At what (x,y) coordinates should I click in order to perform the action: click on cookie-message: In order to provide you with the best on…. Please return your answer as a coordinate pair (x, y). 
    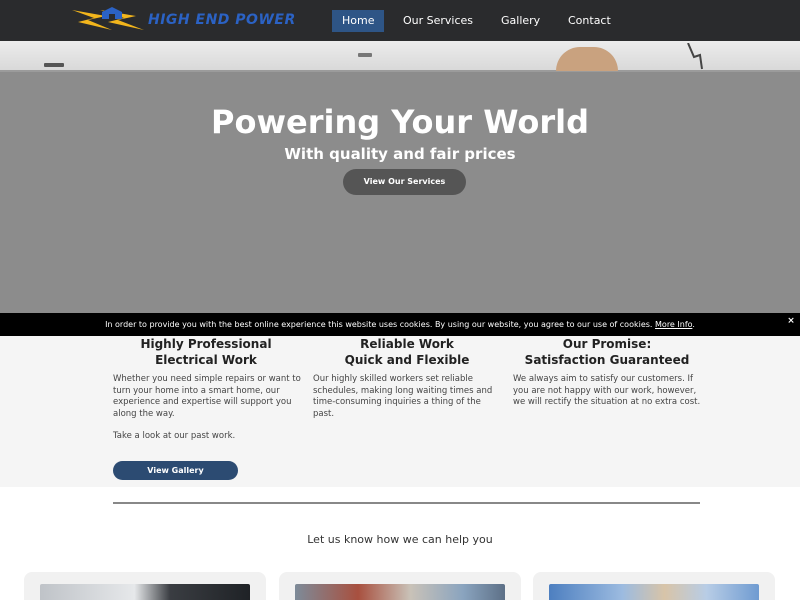
    Looking at the image, I should click on (400, 324).